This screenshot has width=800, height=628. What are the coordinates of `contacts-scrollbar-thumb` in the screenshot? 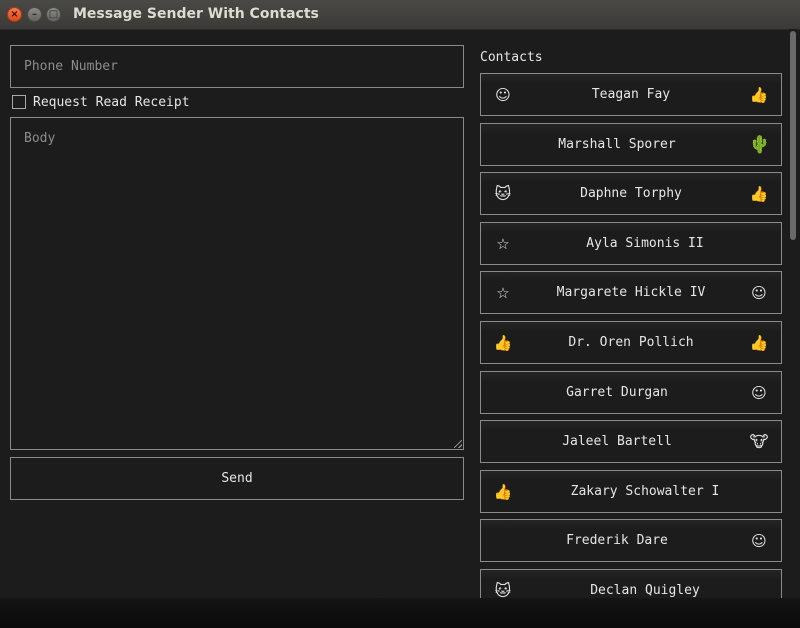 It's located at (793, 135).